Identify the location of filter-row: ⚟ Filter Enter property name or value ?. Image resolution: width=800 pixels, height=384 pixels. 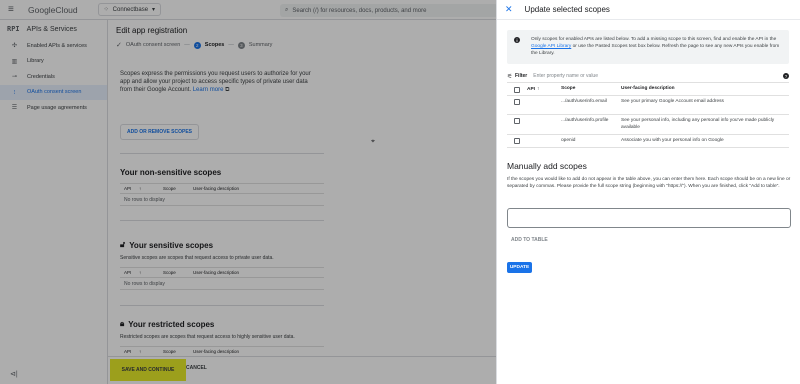
(648, 76).